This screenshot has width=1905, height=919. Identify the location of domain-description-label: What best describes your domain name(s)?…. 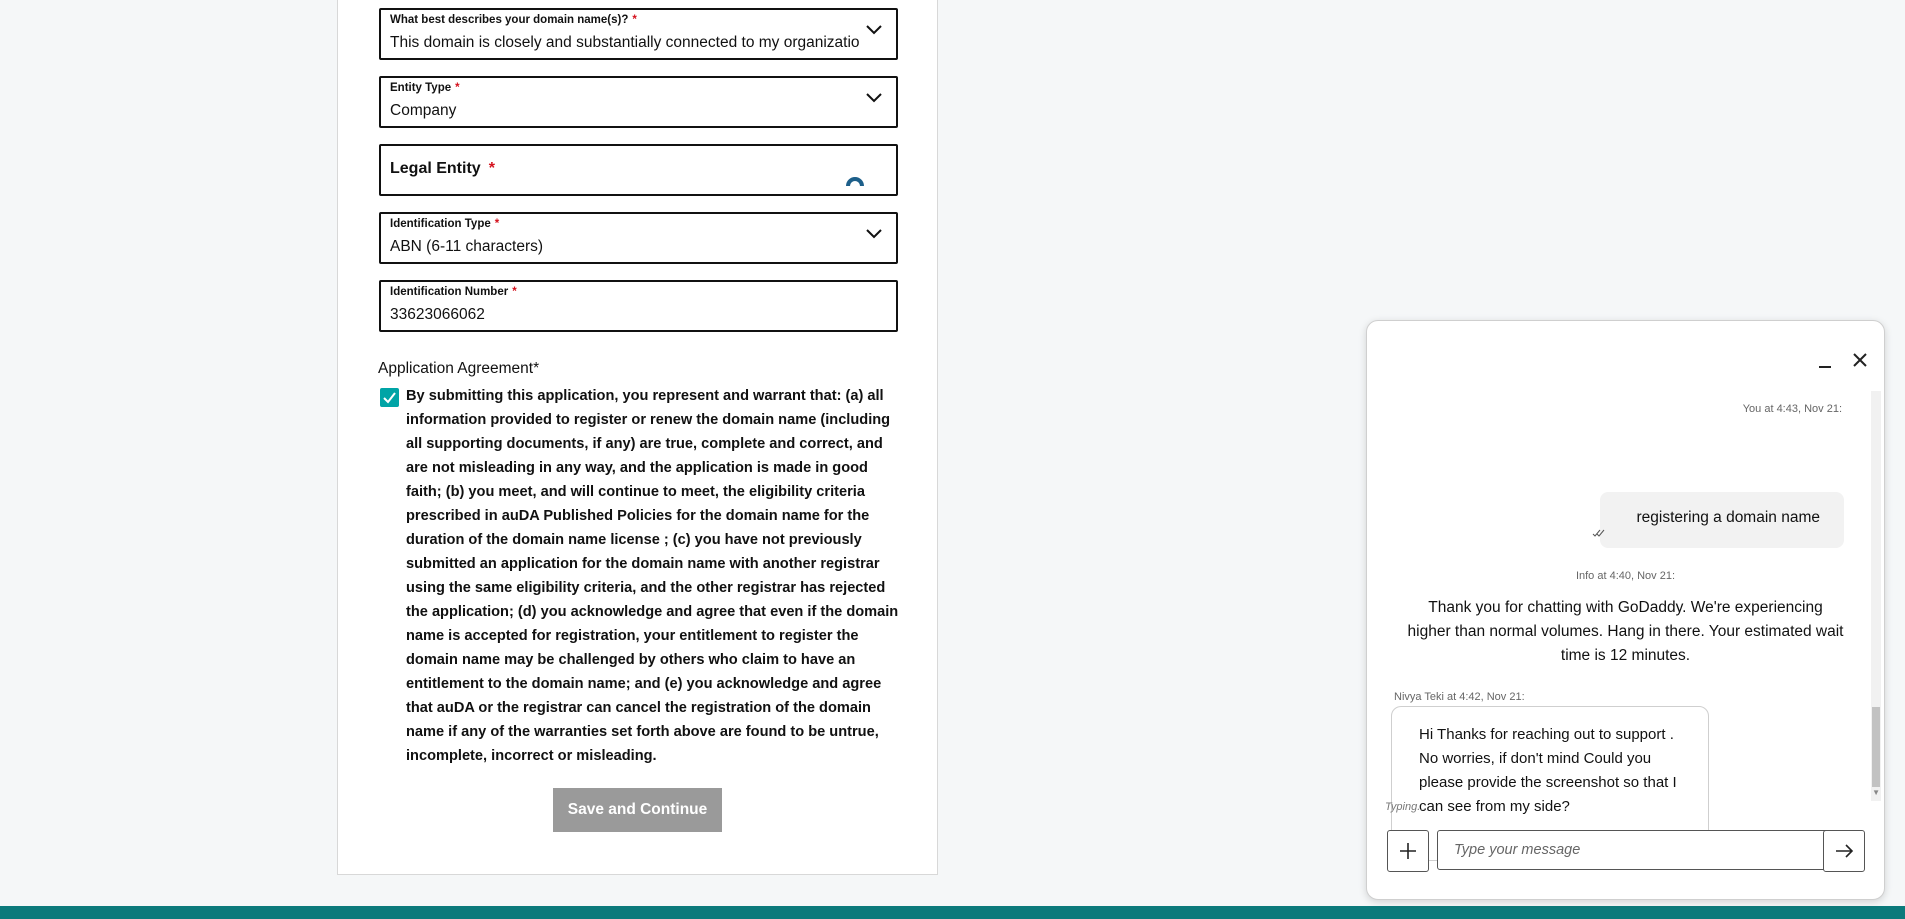
(513, 20).